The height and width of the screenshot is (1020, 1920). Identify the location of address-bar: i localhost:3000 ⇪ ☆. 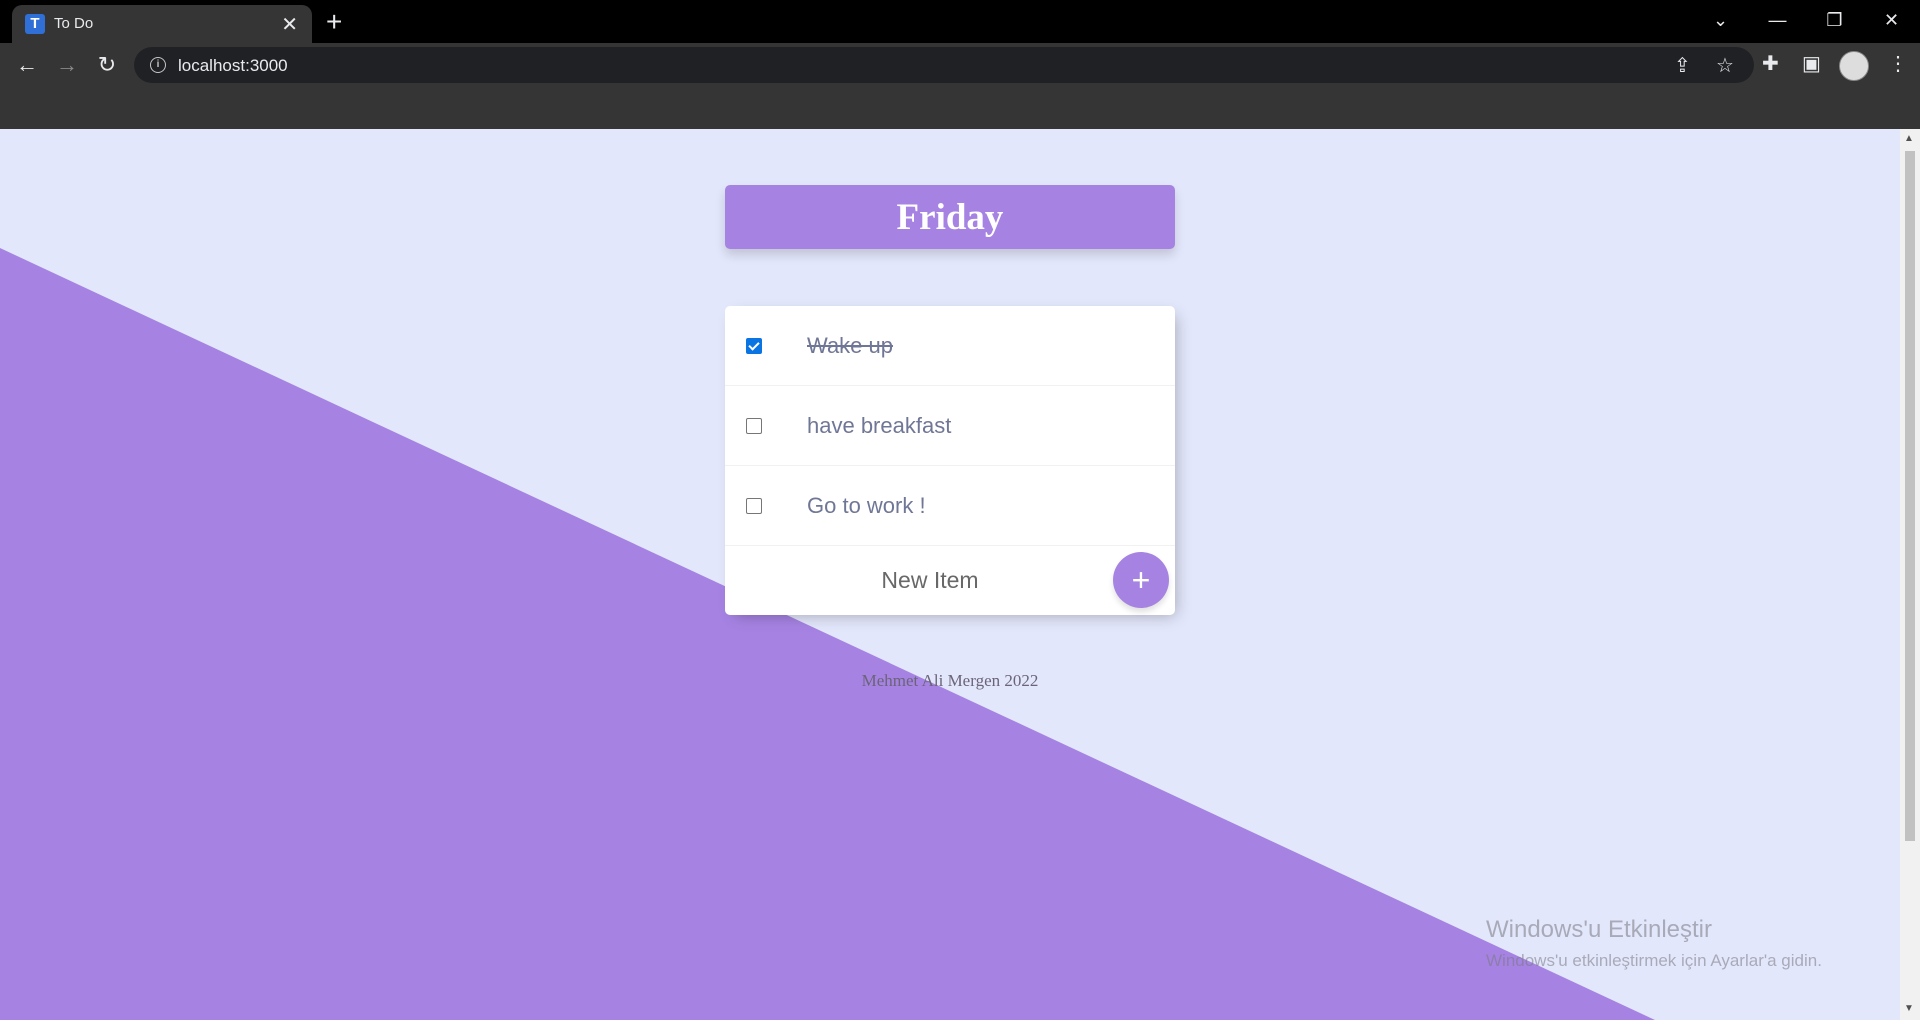
(944, 65).